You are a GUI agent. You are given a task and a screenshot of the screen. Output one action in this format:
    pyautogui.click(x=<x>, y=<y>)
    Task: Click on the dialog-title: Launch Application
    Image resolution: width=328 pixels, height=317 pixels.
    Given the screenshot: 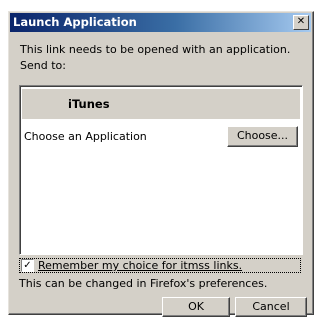 What is the action you would take?
    pyautogui.click(x=75, y=22)
    